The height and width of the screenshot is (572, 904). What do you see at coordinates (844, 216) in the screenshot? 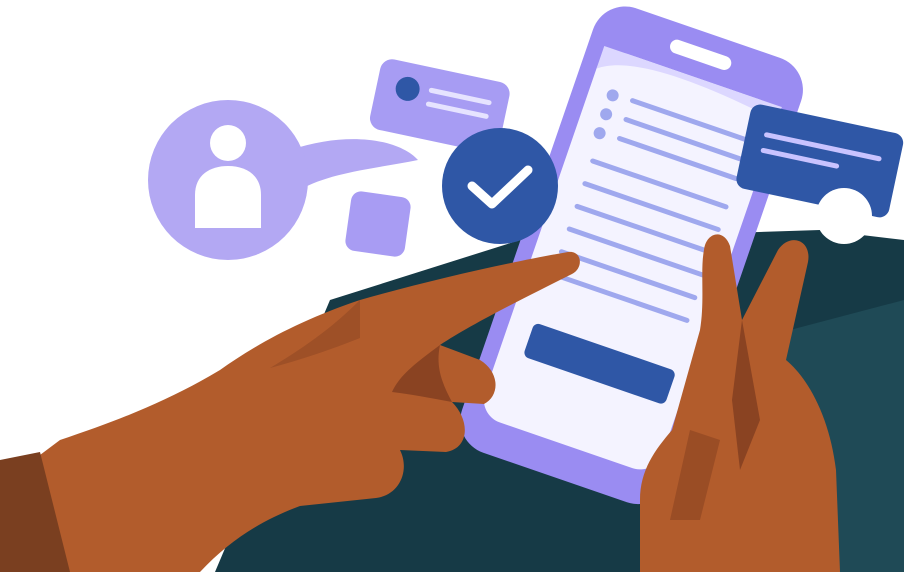
I see `decor-circle` at bounding box center [844, 216].